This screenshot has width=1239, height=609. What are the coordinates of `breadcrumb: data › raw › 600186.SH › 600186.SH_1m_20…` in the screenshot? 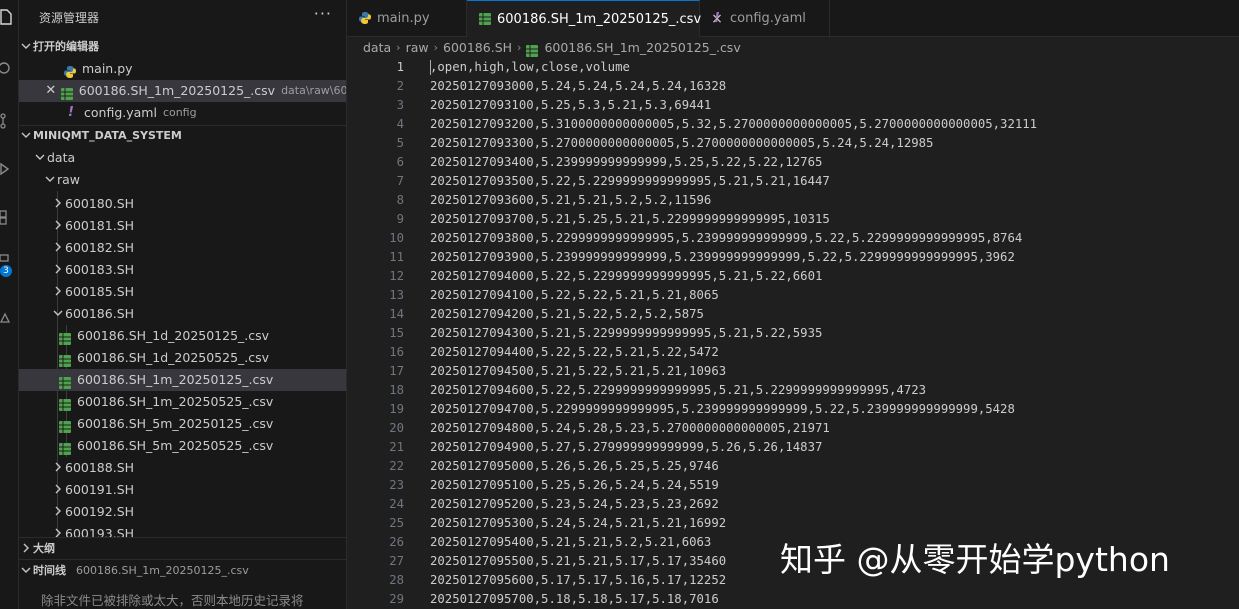 It's located at (552, 48).